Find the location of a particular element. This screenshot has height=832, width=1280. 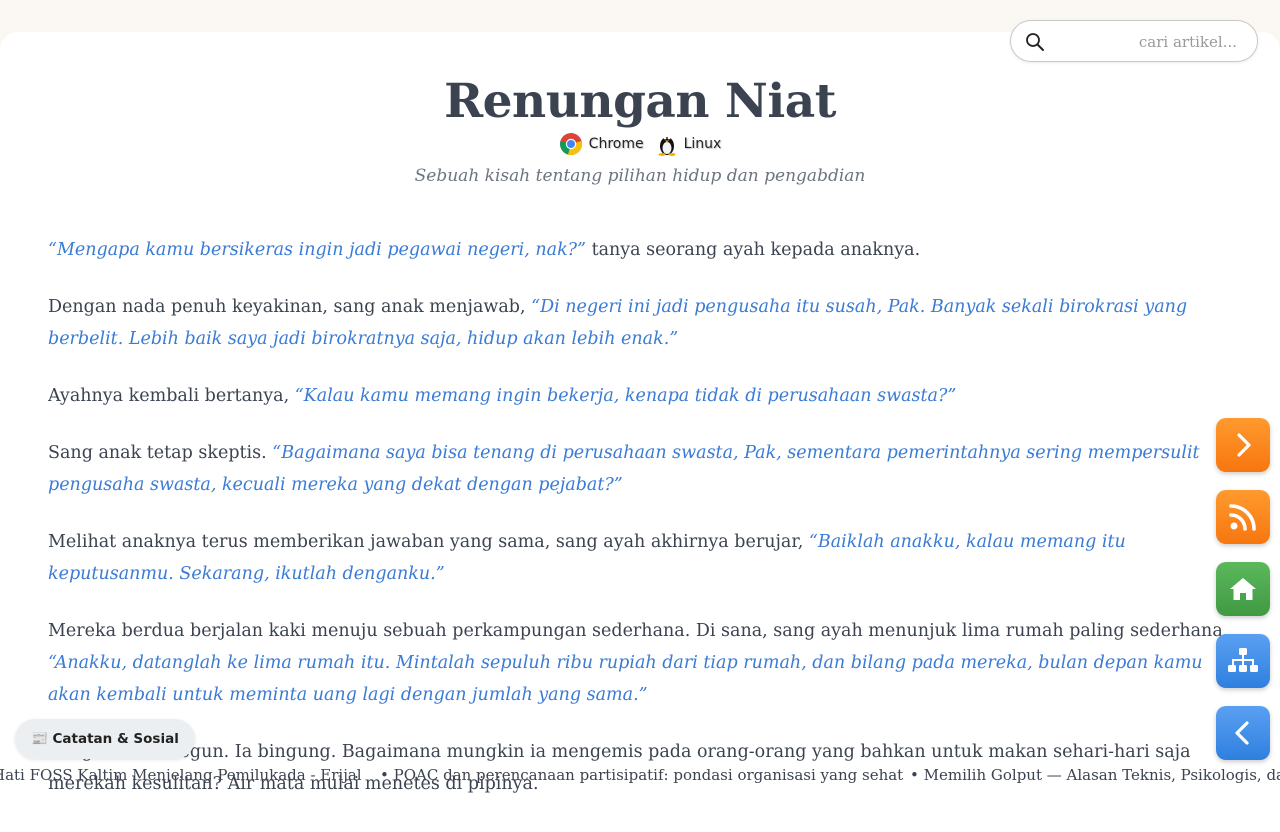

chrome-icon is located at coordinates (570, 144).